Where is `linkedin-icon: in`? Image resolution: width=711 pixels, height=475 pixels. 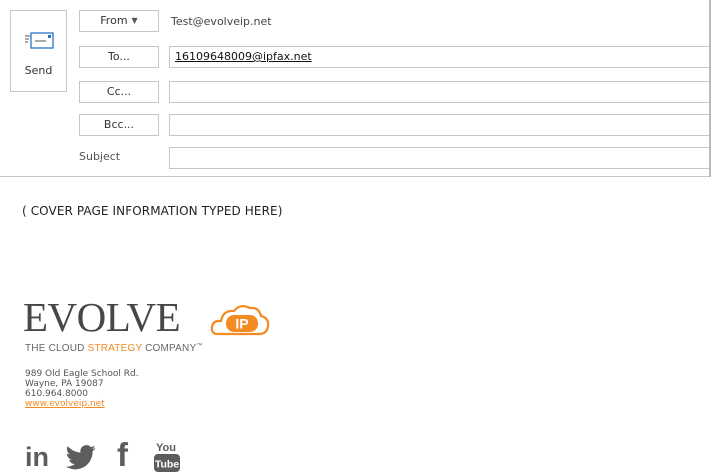 linkedin-icon: in is located at coordinates (37, 457).